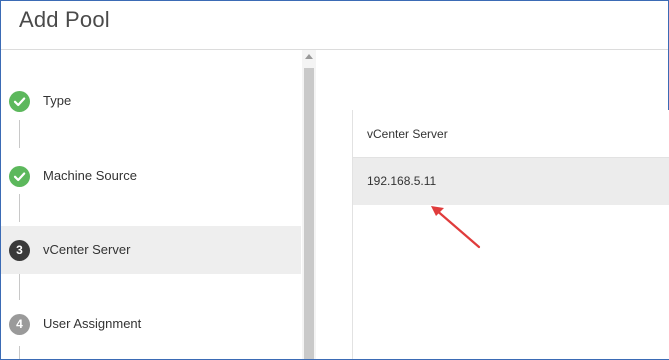 This screenshot has width=669, height=360. What do you see at coordinates (151, 176) in the screenshot?
I see `wizard-step-machine-source: Machine Source` at bounding box center [151, 176].